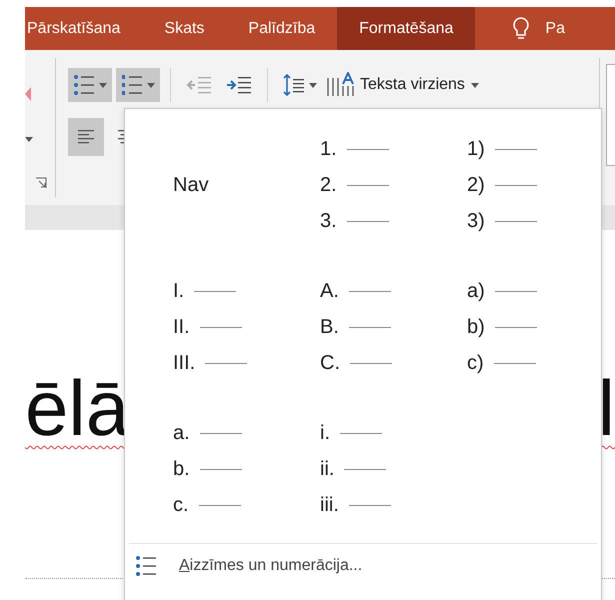 This screenshot has height=600, width=615. Describe the element at coordinates (327, 469) in the screenshot. I see `number-marker: ii.` at that location.